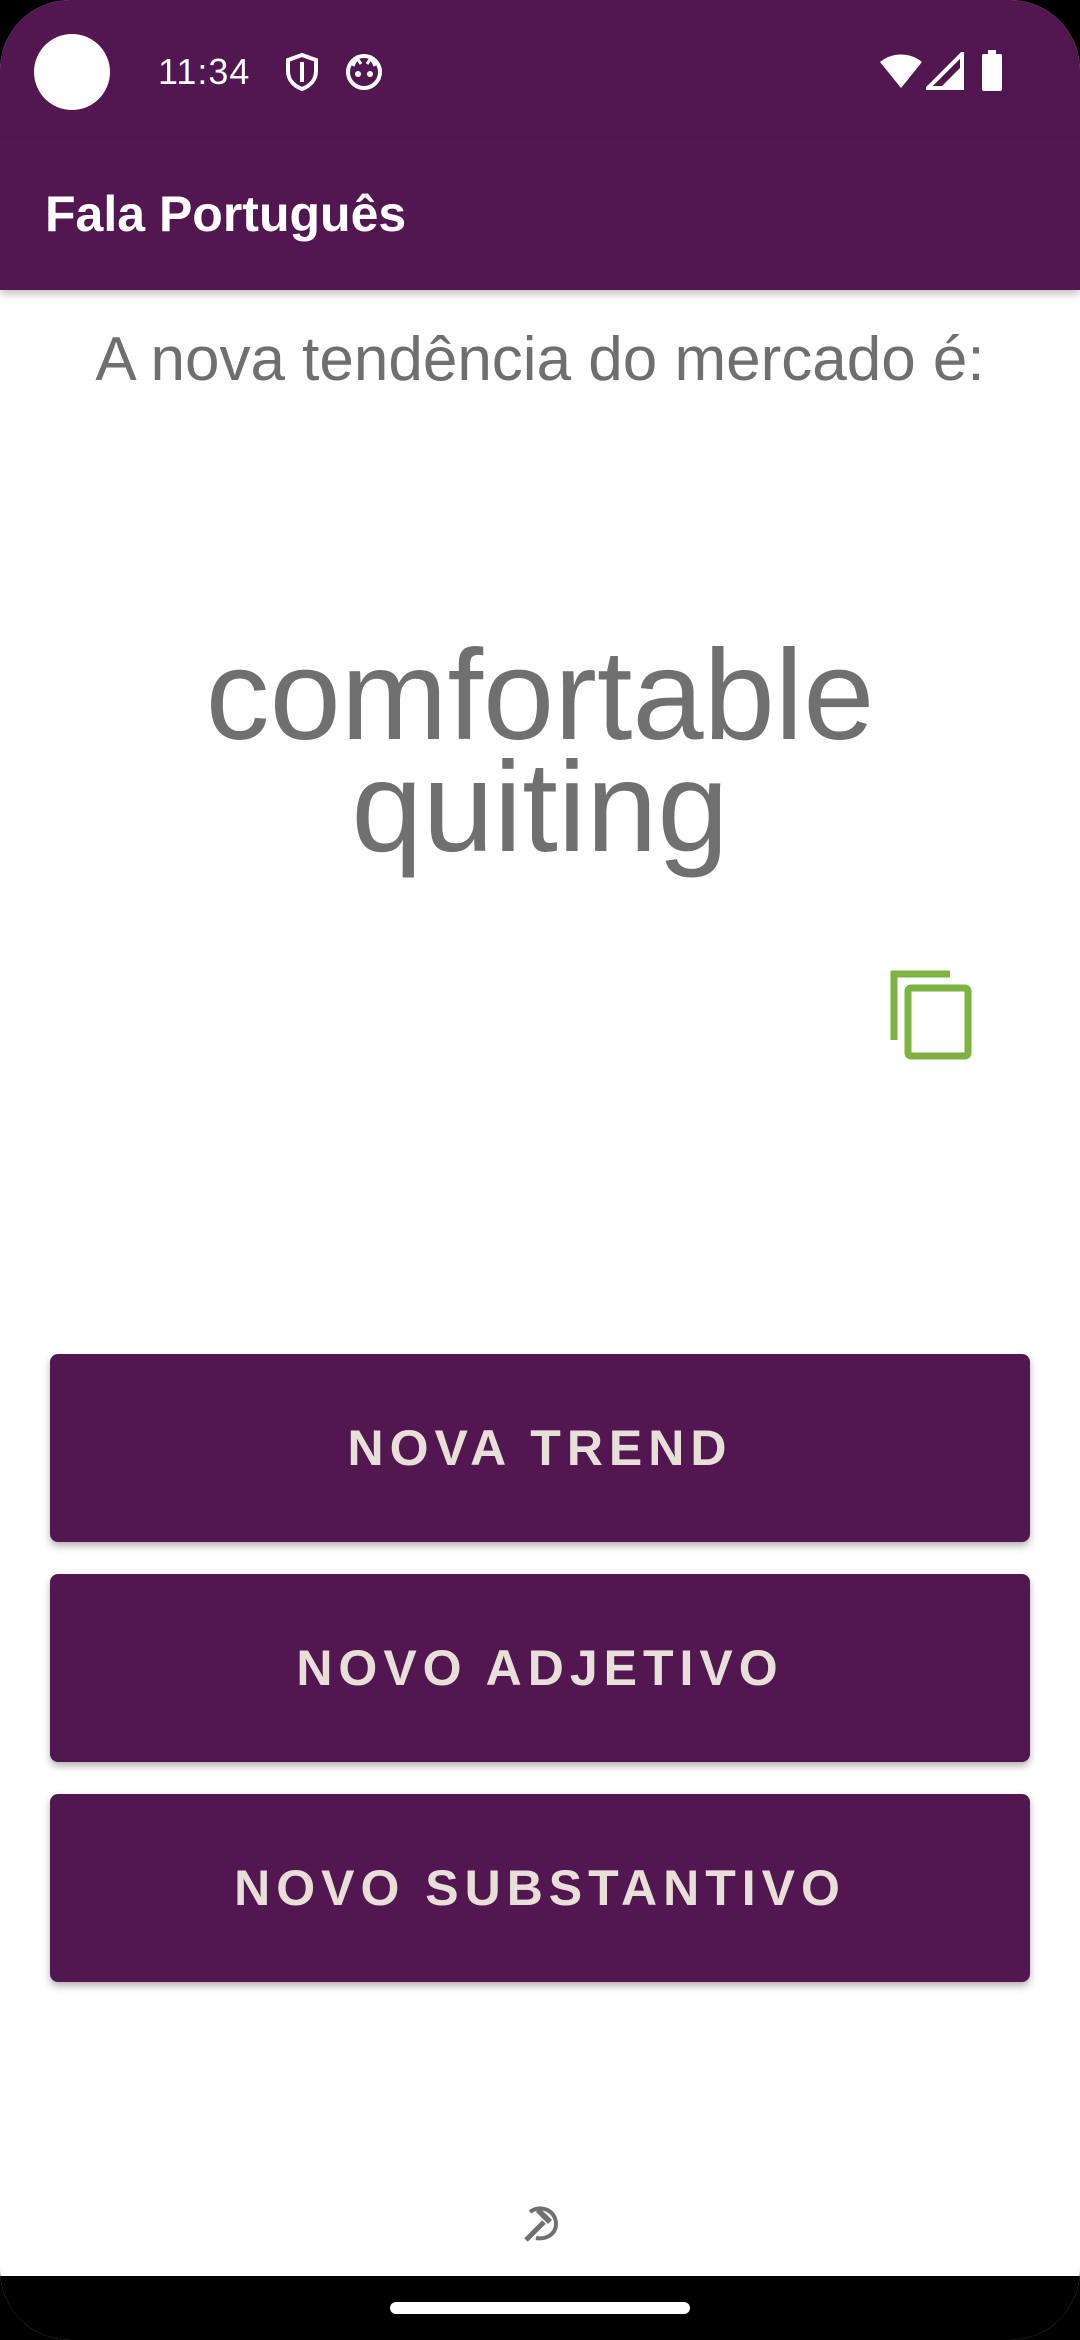  What do you see at coordinates (540, 807) in the screenshot?
I see `generated-phrase-line-2: quiting` at bounding box center [540, 807].